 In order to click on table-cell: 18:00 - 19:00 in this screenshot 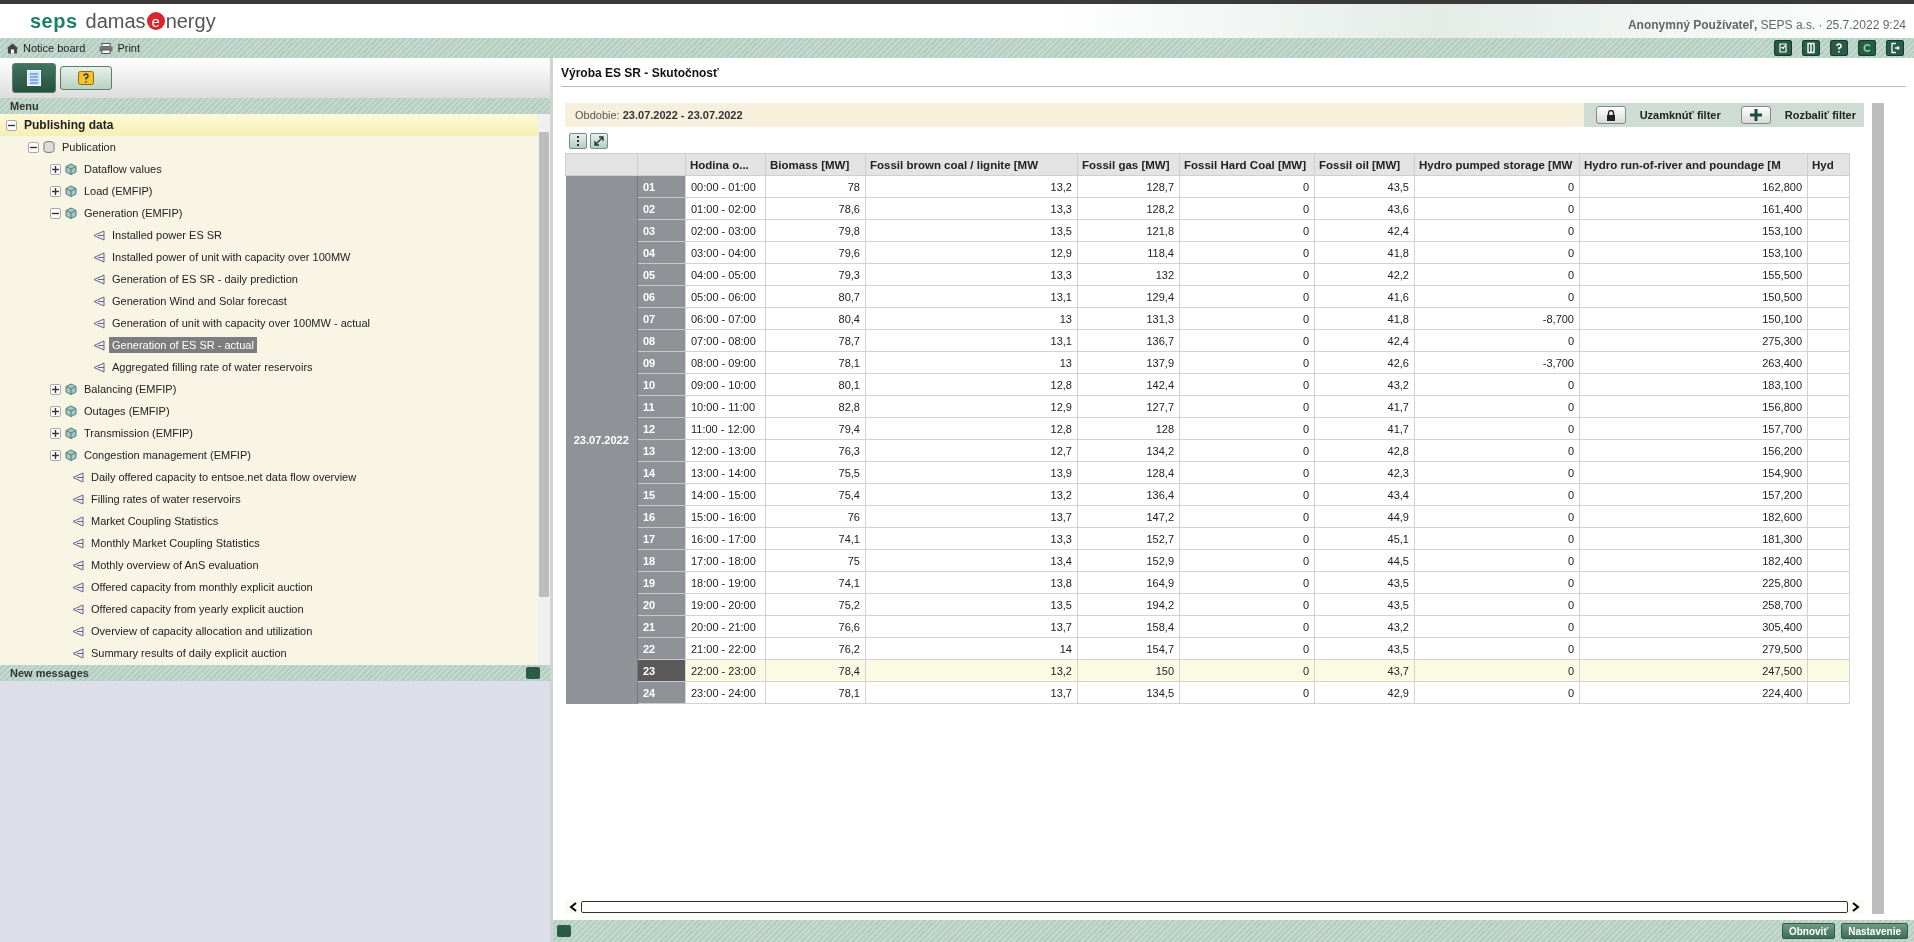, I will do `click(725, 582)`.